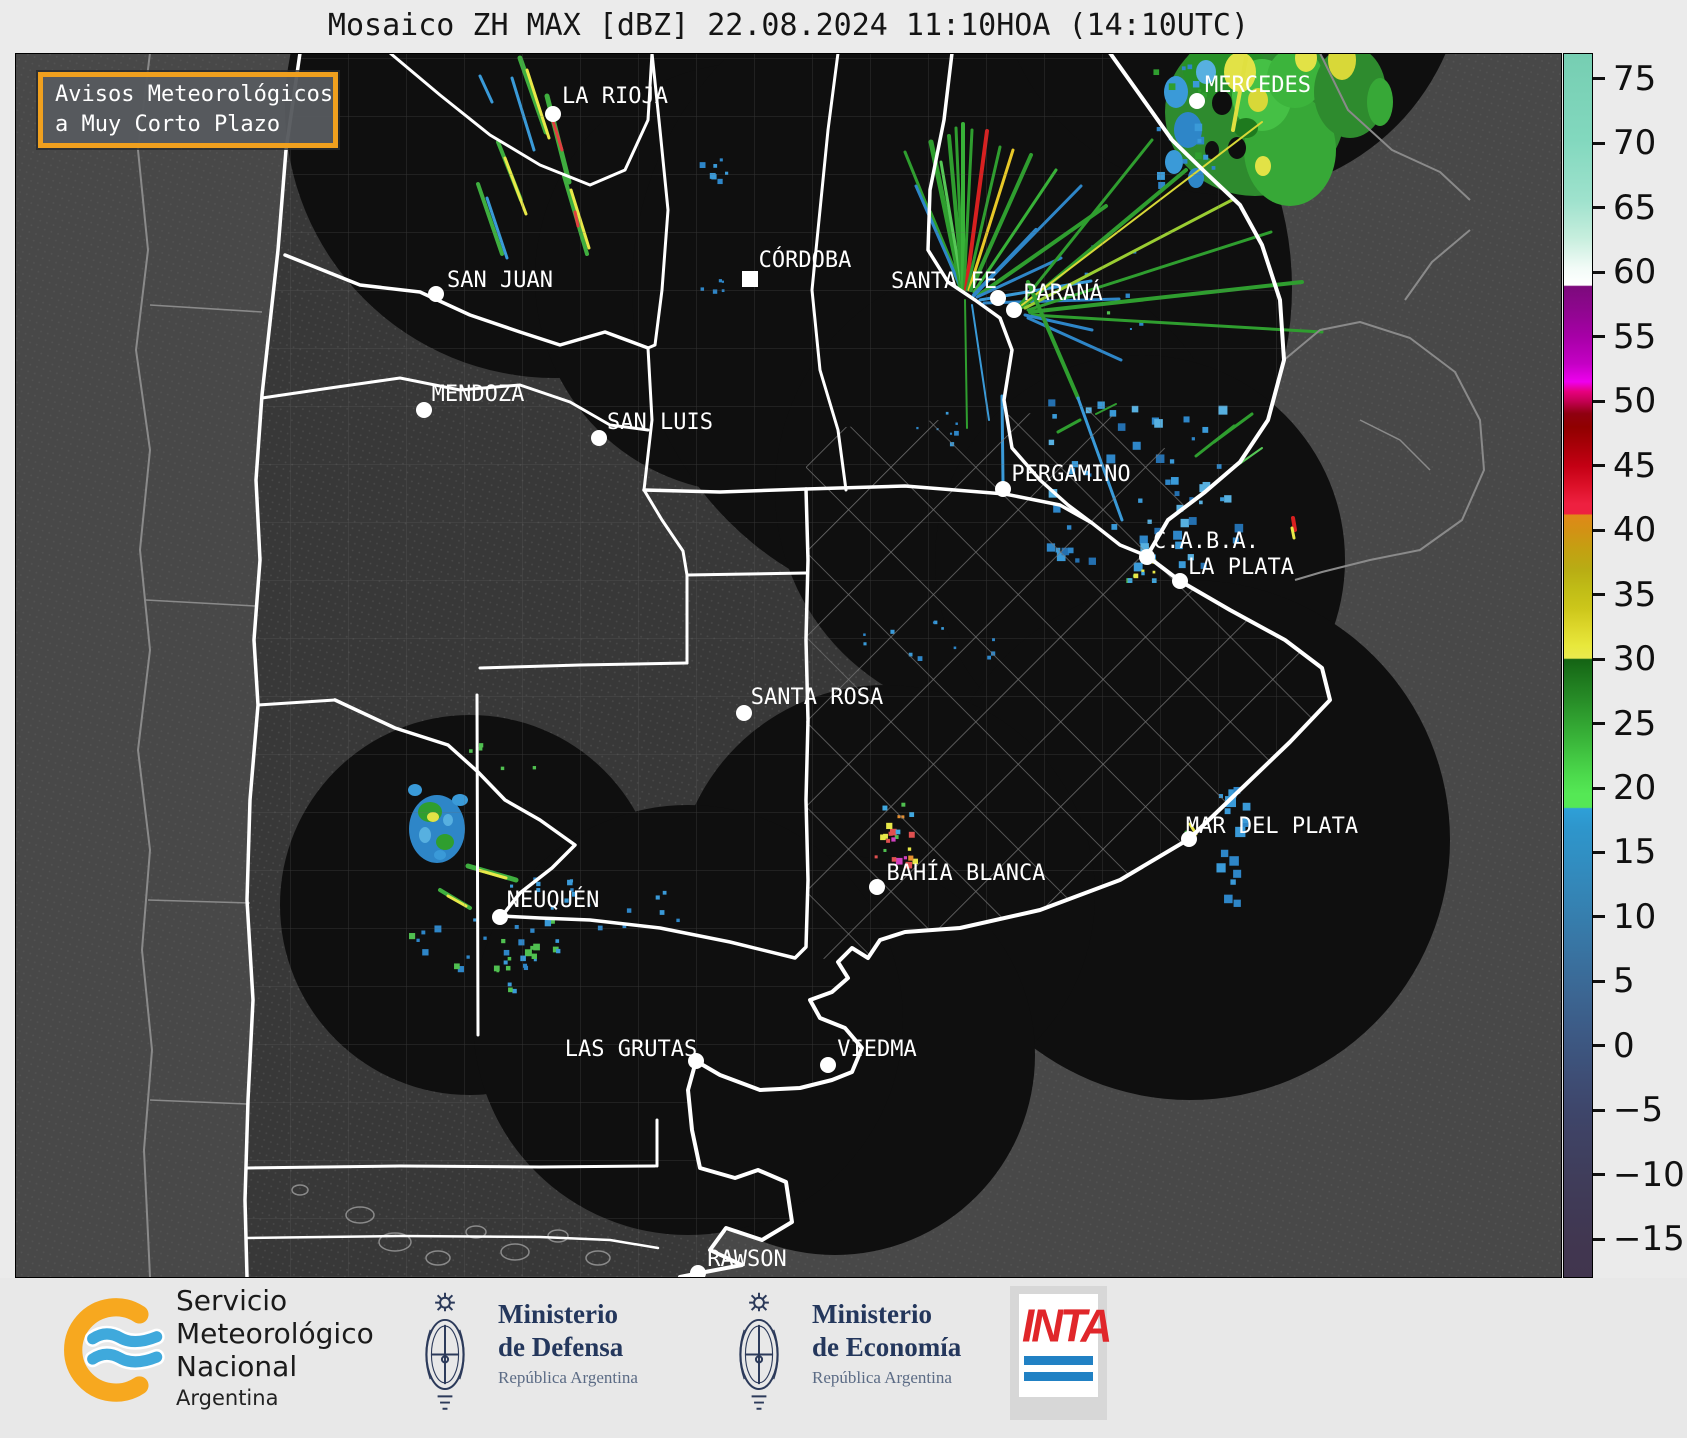 The image size is (1687, 1438). What do you see at coordinates (1635, 852) in the screenshot?
I see `colorbar-tick-label: 15` at bounding box center [1635, 852].